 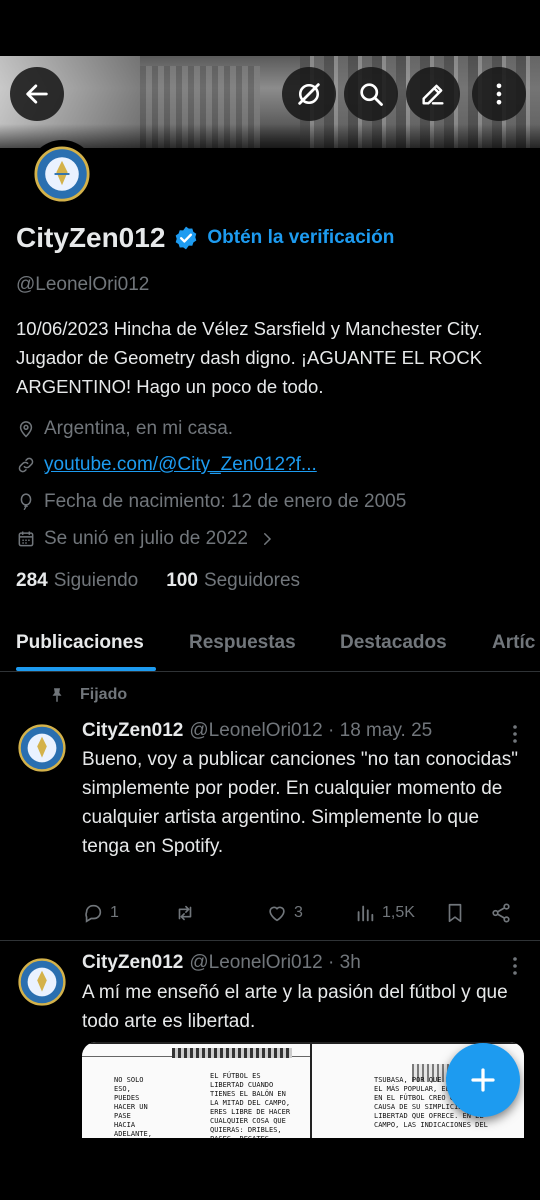 I want to click on edit-button, so click(x=433, y=94).